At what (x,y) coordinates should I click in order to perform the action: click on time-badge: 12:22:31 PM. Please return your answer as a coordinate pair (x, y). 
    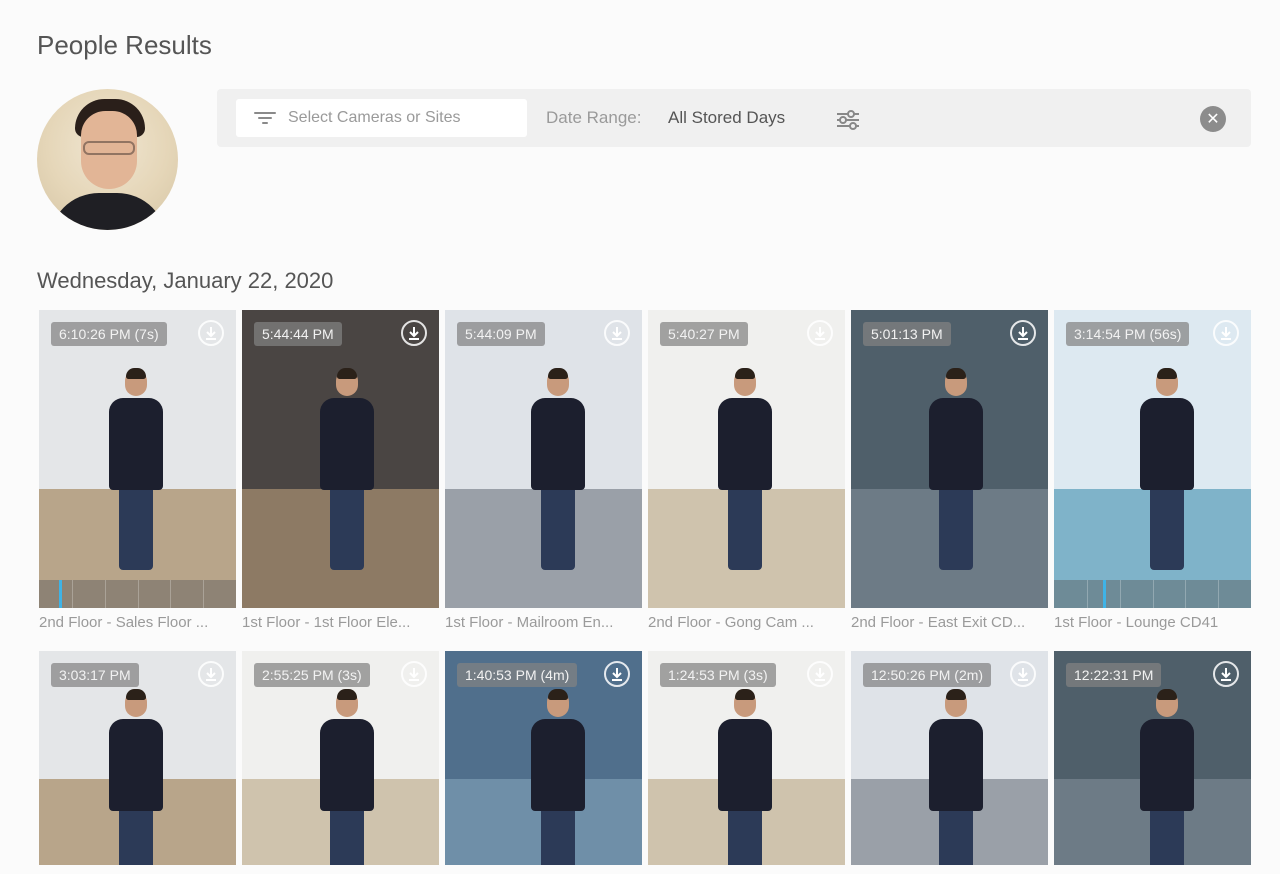
    Looking at the image, I should click on (1114, 675).